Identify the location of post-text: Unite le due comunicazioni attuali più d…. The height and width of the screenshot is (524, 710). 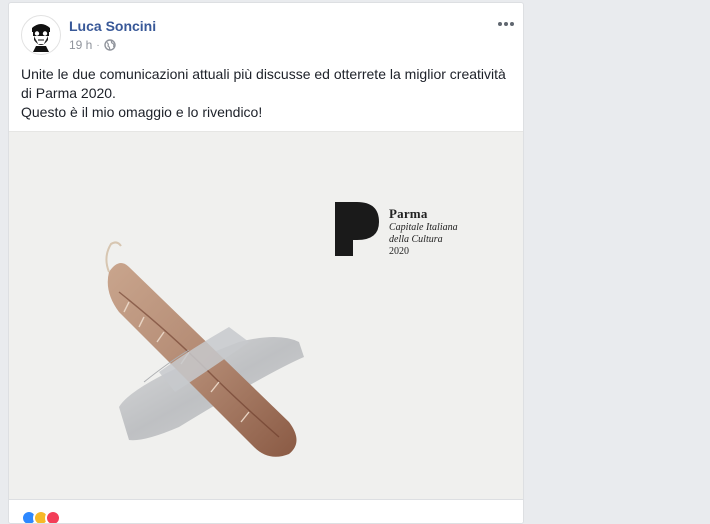
(266, 93).